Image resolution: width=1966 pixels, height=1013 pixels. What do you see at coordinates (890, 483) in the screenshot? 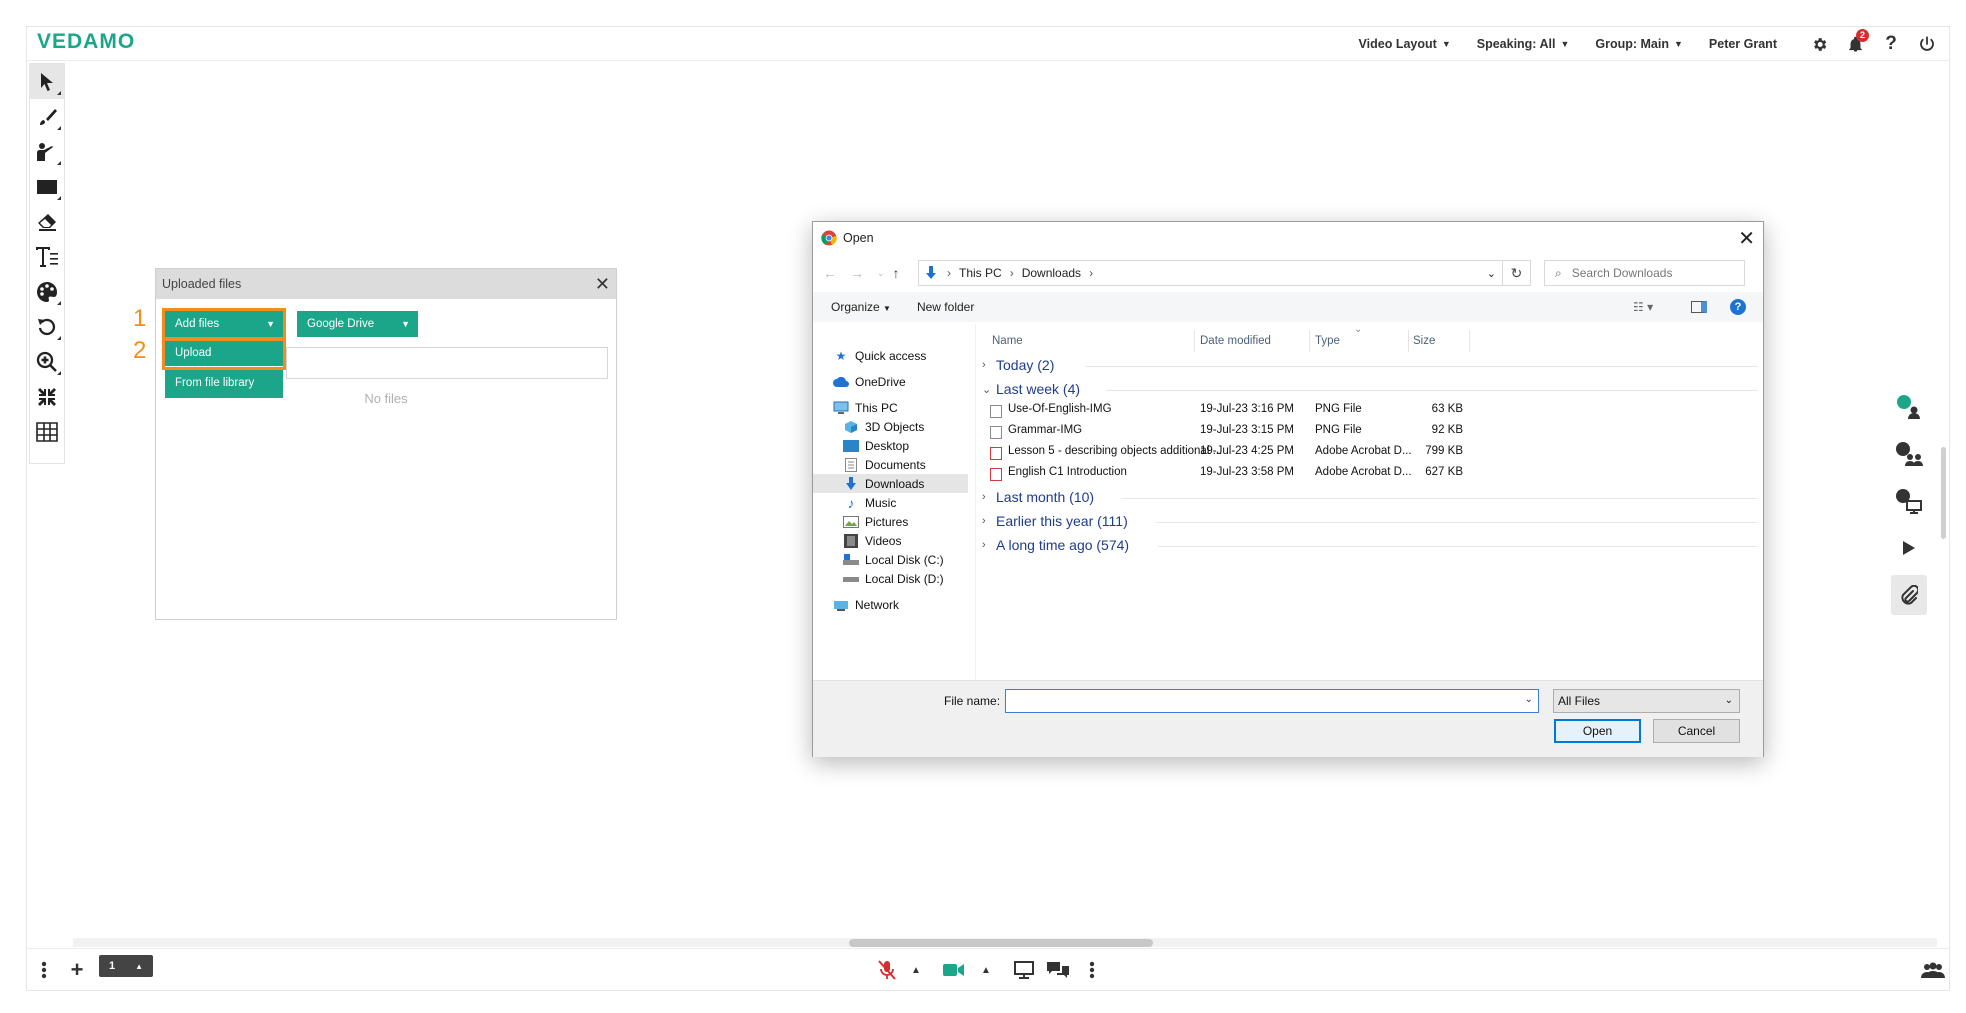
I see `nav-downloads: Downloads` at bounding box center [890, 483].